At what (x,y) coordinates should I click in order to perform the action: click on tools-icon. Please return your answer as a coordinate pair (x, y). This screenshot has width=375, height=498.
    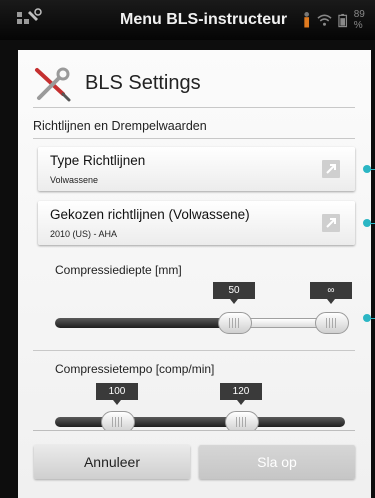
    Looking at the image, I should click on (29, 19).